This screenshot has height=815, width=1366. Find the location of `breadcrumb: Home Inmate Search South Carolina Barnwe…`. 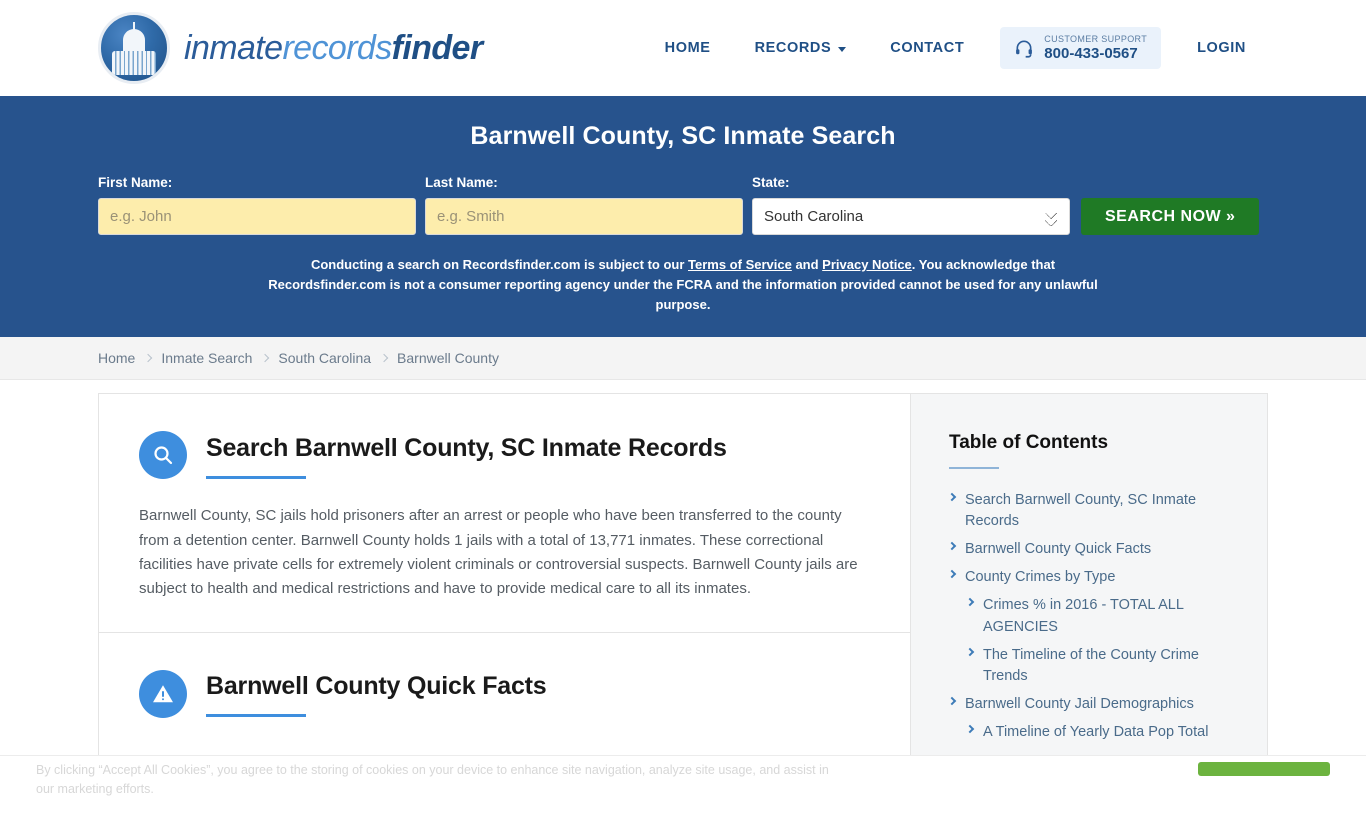

breadcrumb: Home Inmate Search South Carolina Barnwe… is located at coordinates (683, 359).